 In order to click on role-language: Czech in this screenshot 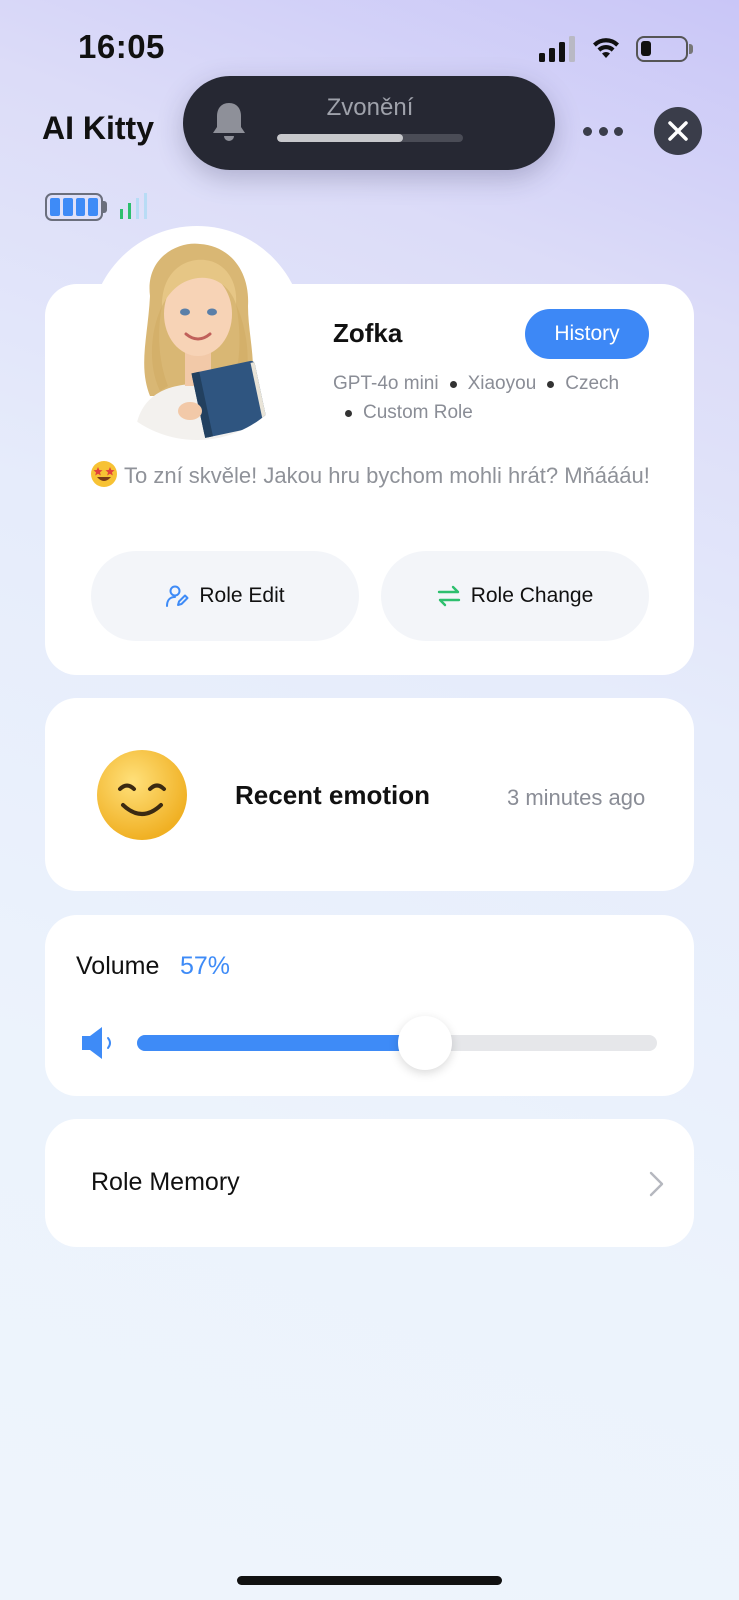, I will do `click(592, 383)`.